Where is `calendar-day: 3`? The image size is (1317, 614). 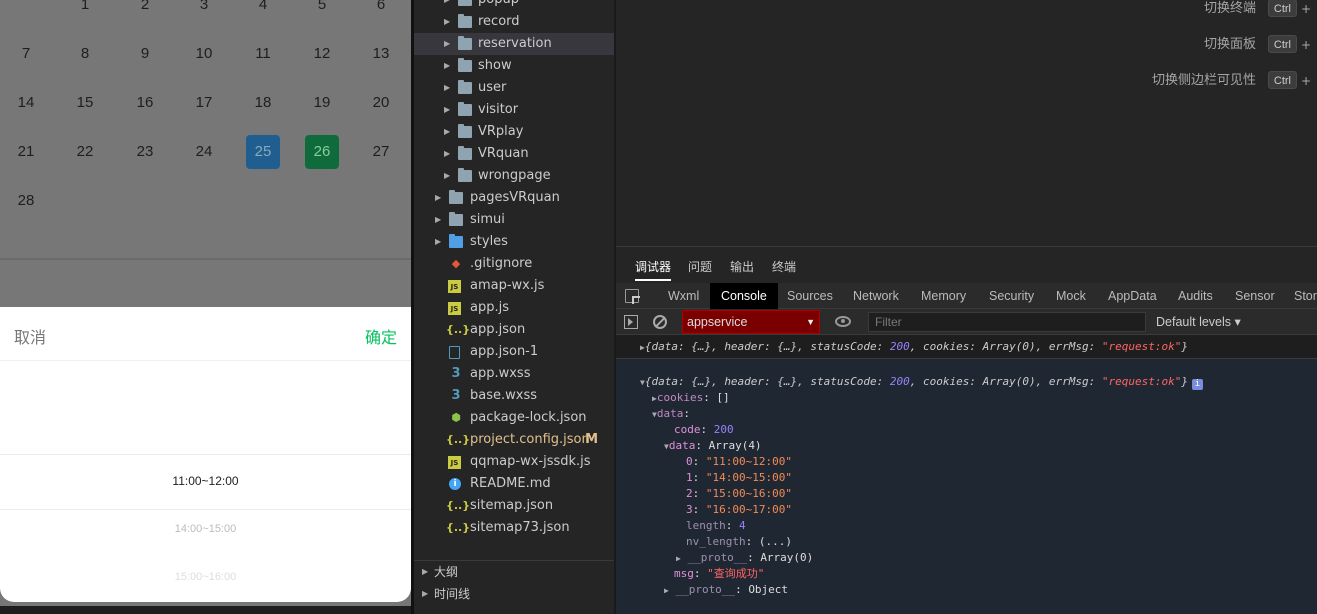
calendar-day: 3 is located at coordinates (204, 11).